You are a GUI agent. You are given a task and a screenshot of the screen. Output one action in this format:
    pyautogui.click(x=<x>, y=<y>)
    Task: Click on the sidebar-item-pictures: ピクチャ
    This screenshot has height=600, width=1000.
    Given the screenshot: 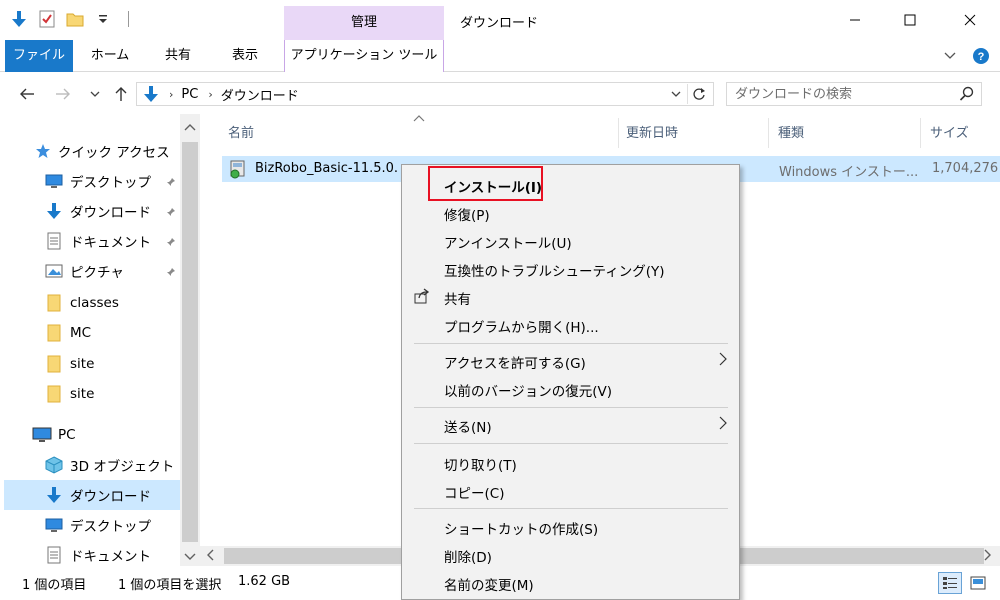 What is the action you would take?
    pyautogui.click(x=112, y=271)
    